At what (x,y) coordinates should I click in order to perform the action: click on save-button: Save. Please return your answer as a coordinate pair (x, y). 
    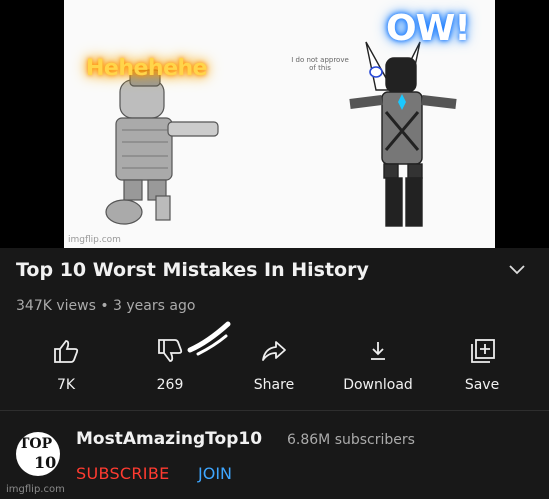
    Looking at the image, I should click on (482, 365).